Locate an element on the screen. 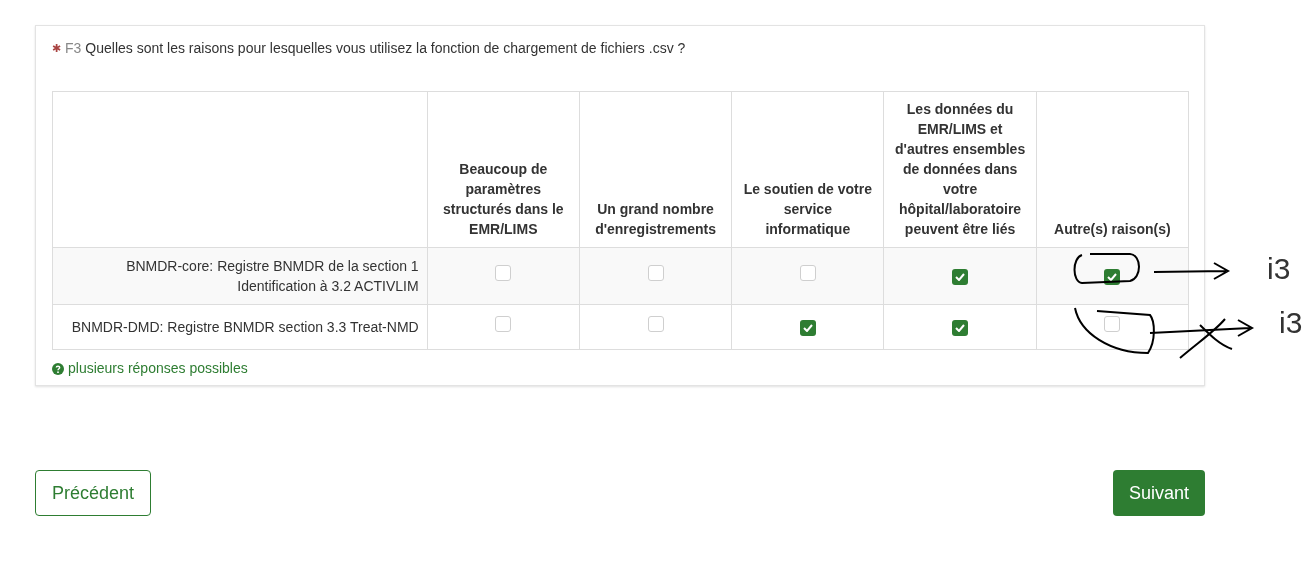 Image resolution: width=1314 pixels, height=566 pixels. required-mark: ✱ is located at coordinates (56, 49).